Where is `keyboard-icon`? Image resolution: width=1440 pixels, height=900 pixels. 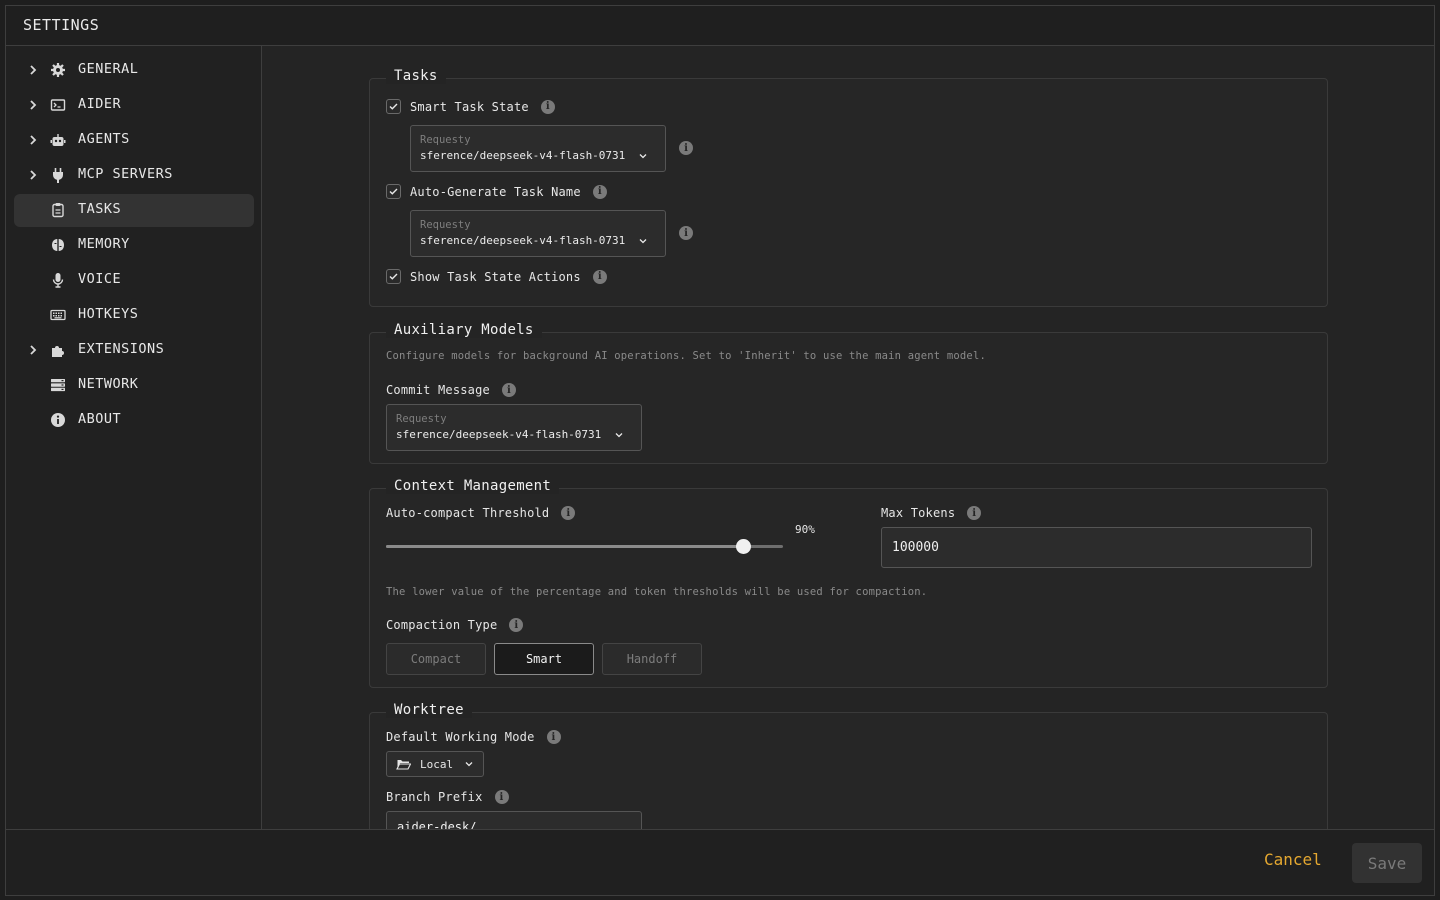 keyboard-icon is located at coordinates (58, 315).